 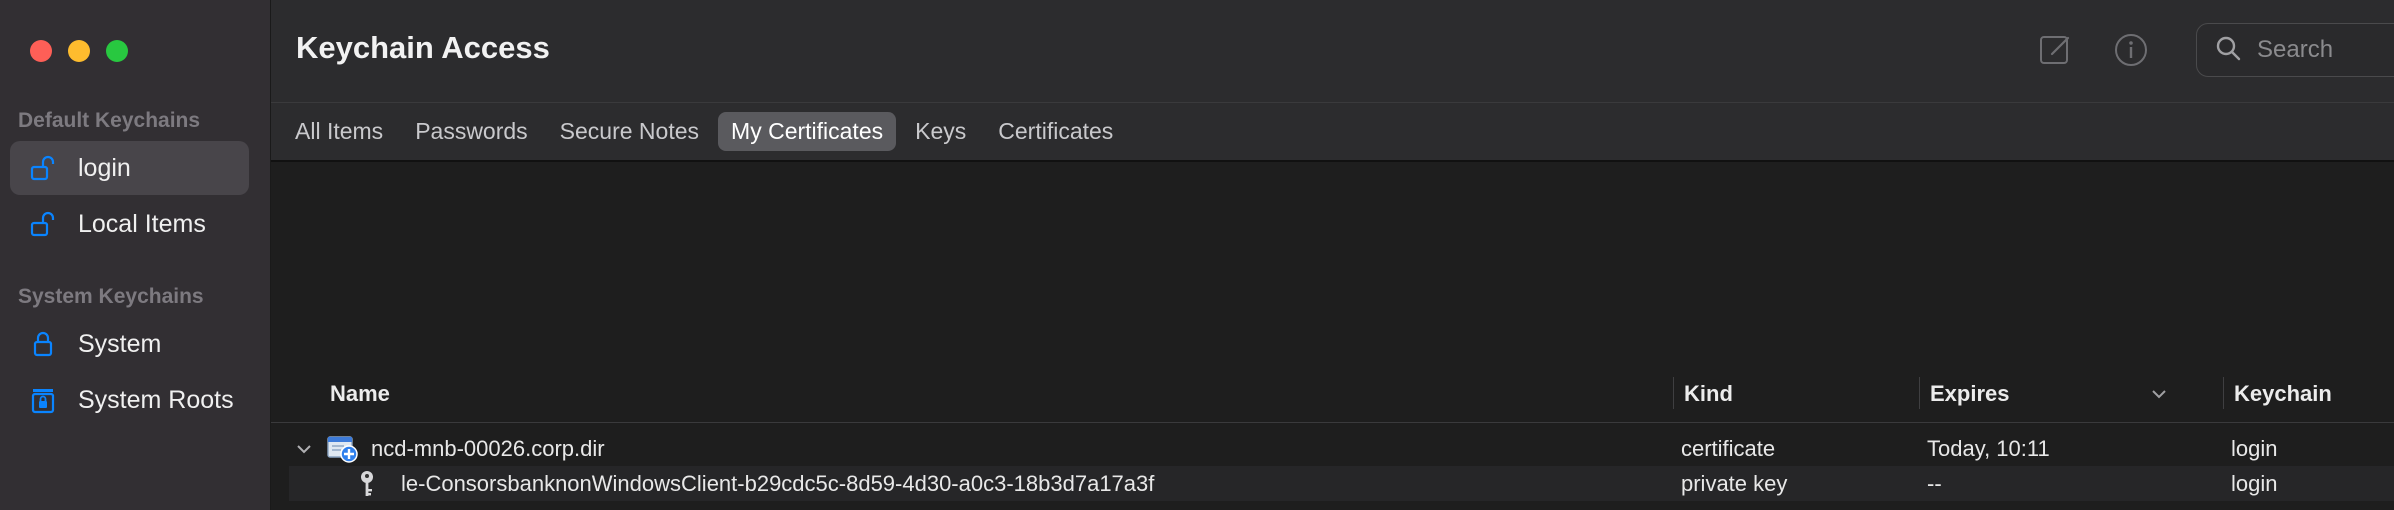 I want to click on sidebar-item-label: Local Items, so click(x=142, y=223).